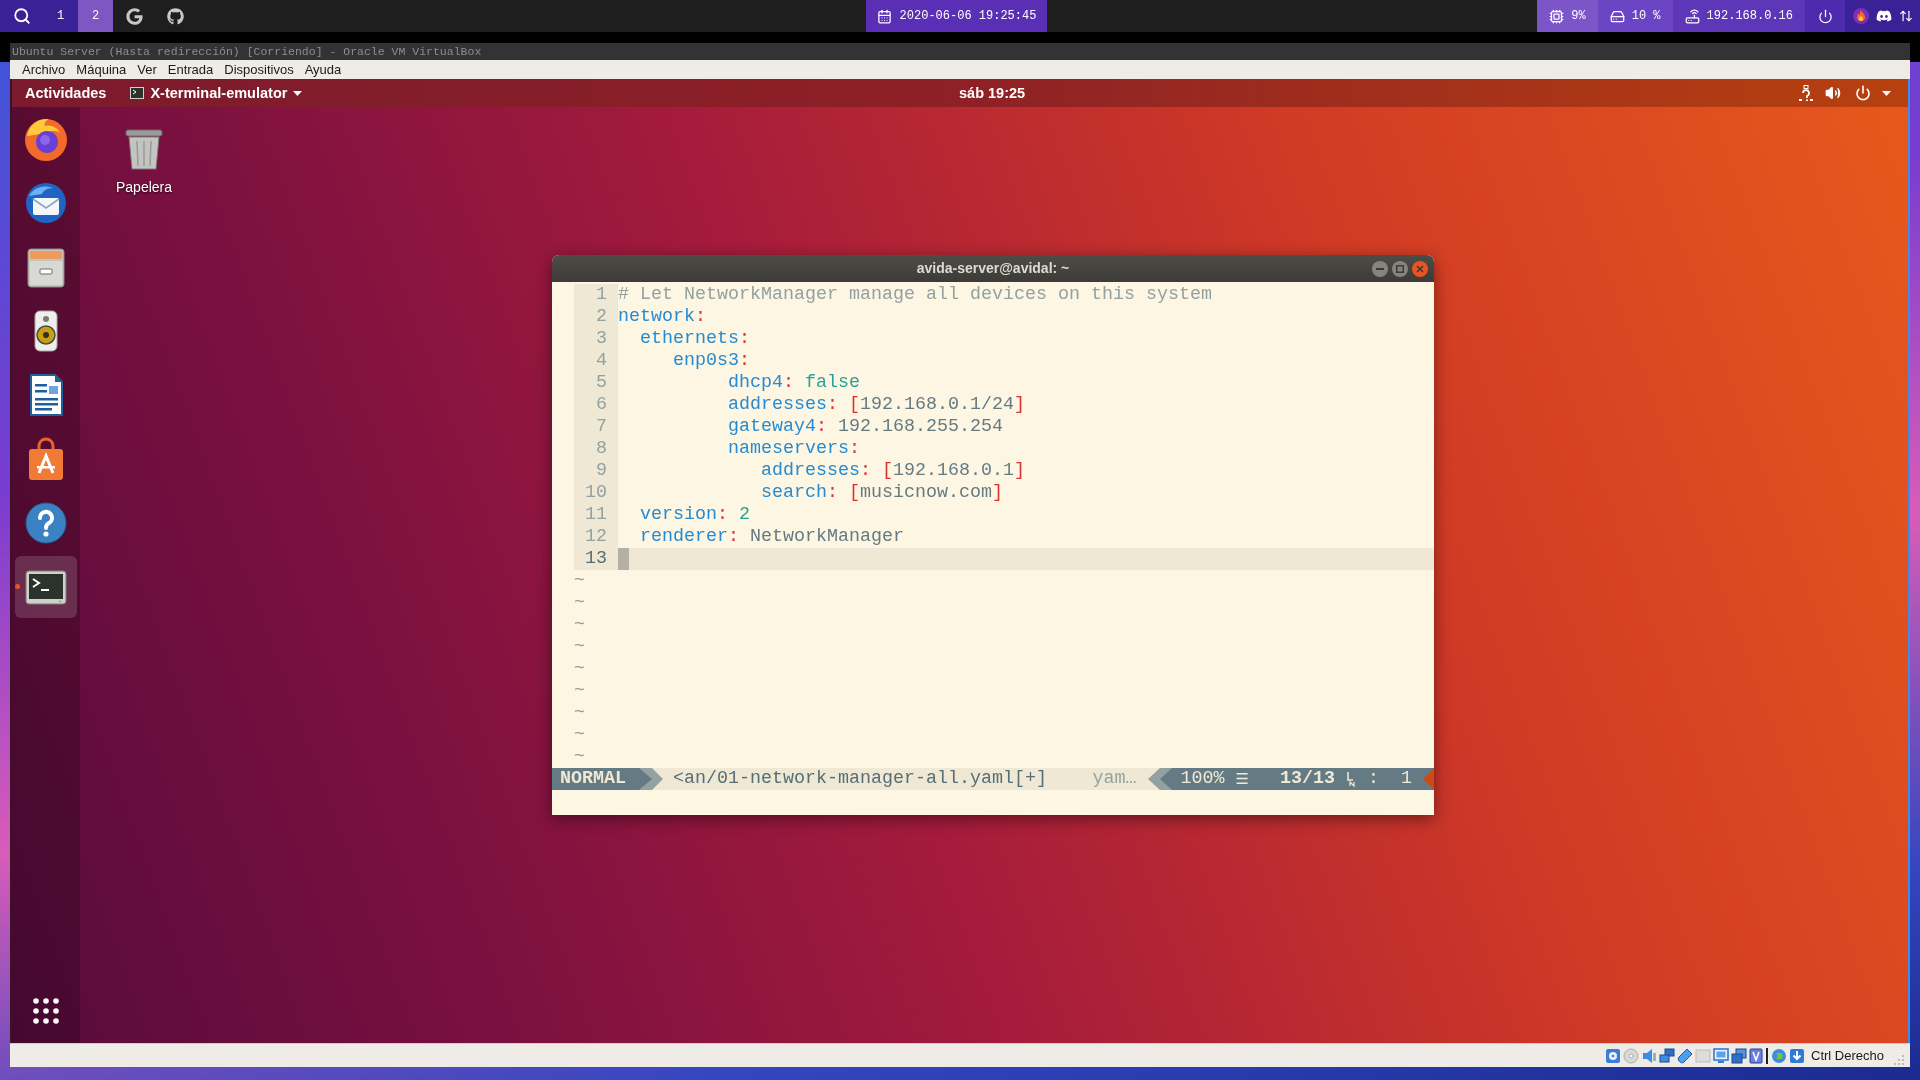  I want to click on terminal-icon, so click(137, 93).